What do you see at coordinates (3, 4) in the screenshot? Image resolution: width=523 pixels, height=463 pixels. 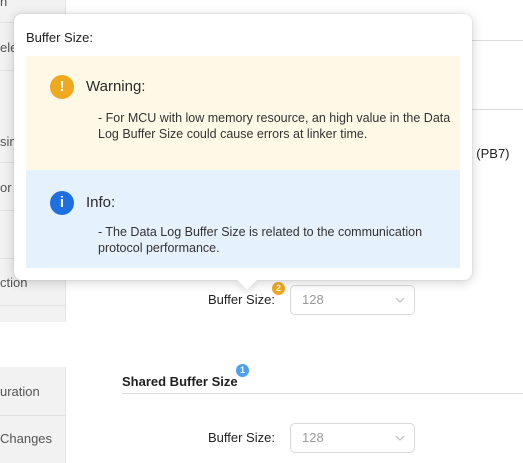 I see `sidebar-item-label: n` at bounding box center [3, 4].